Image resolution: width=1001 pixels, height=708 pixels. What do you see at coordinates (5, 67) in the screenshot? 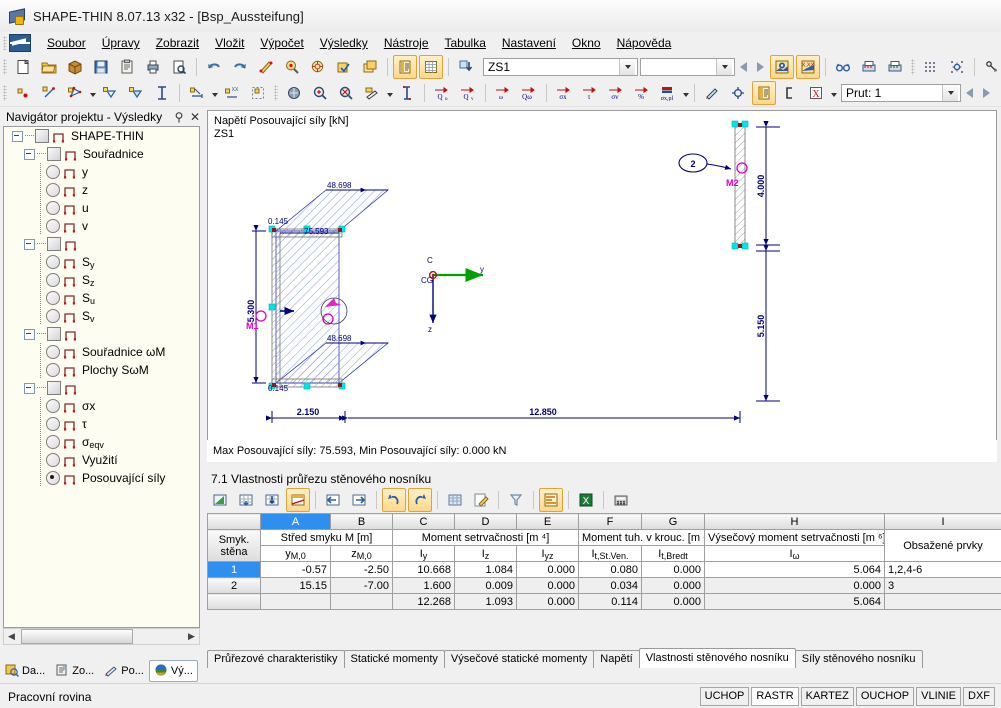
I see `toolbar-grip` at bounding box center [5, 67].